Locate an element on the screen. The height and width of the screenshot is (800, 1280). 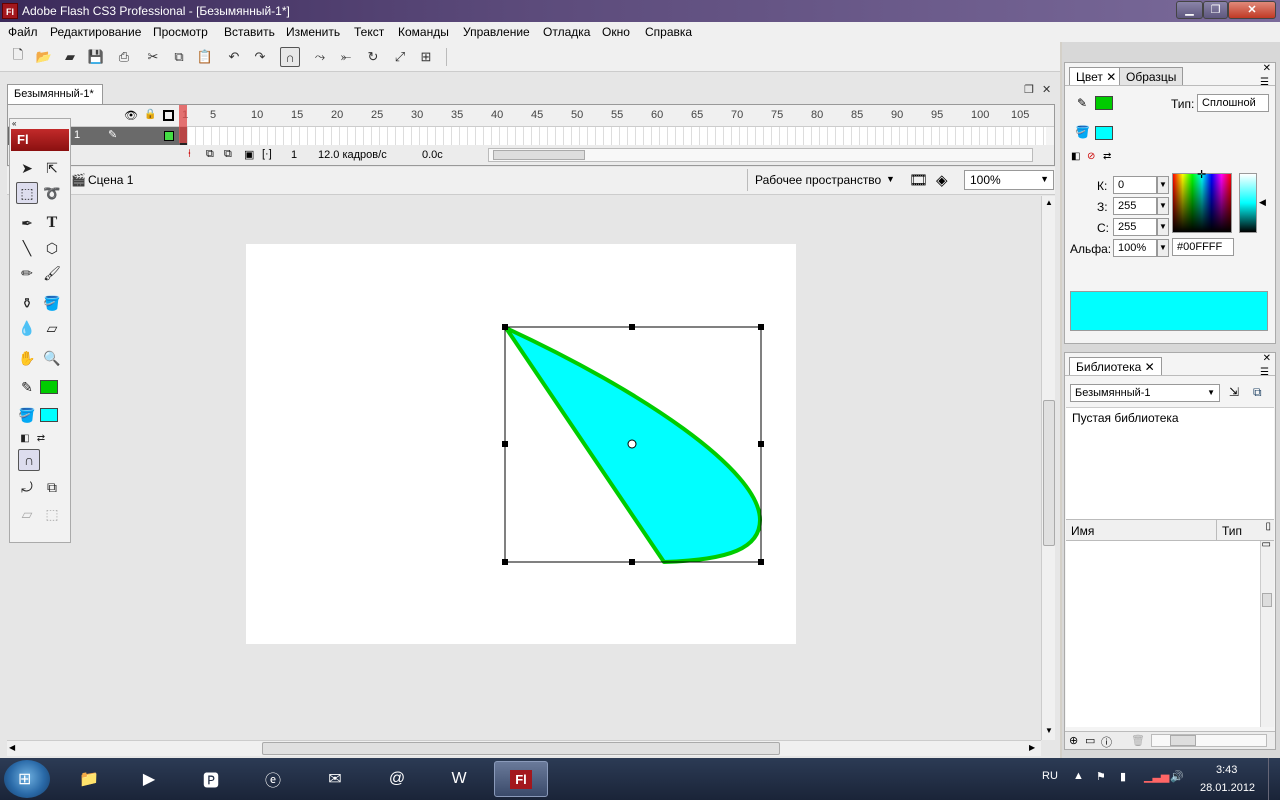
word-taskbar-icon: W is located at coordinates (459, 779).